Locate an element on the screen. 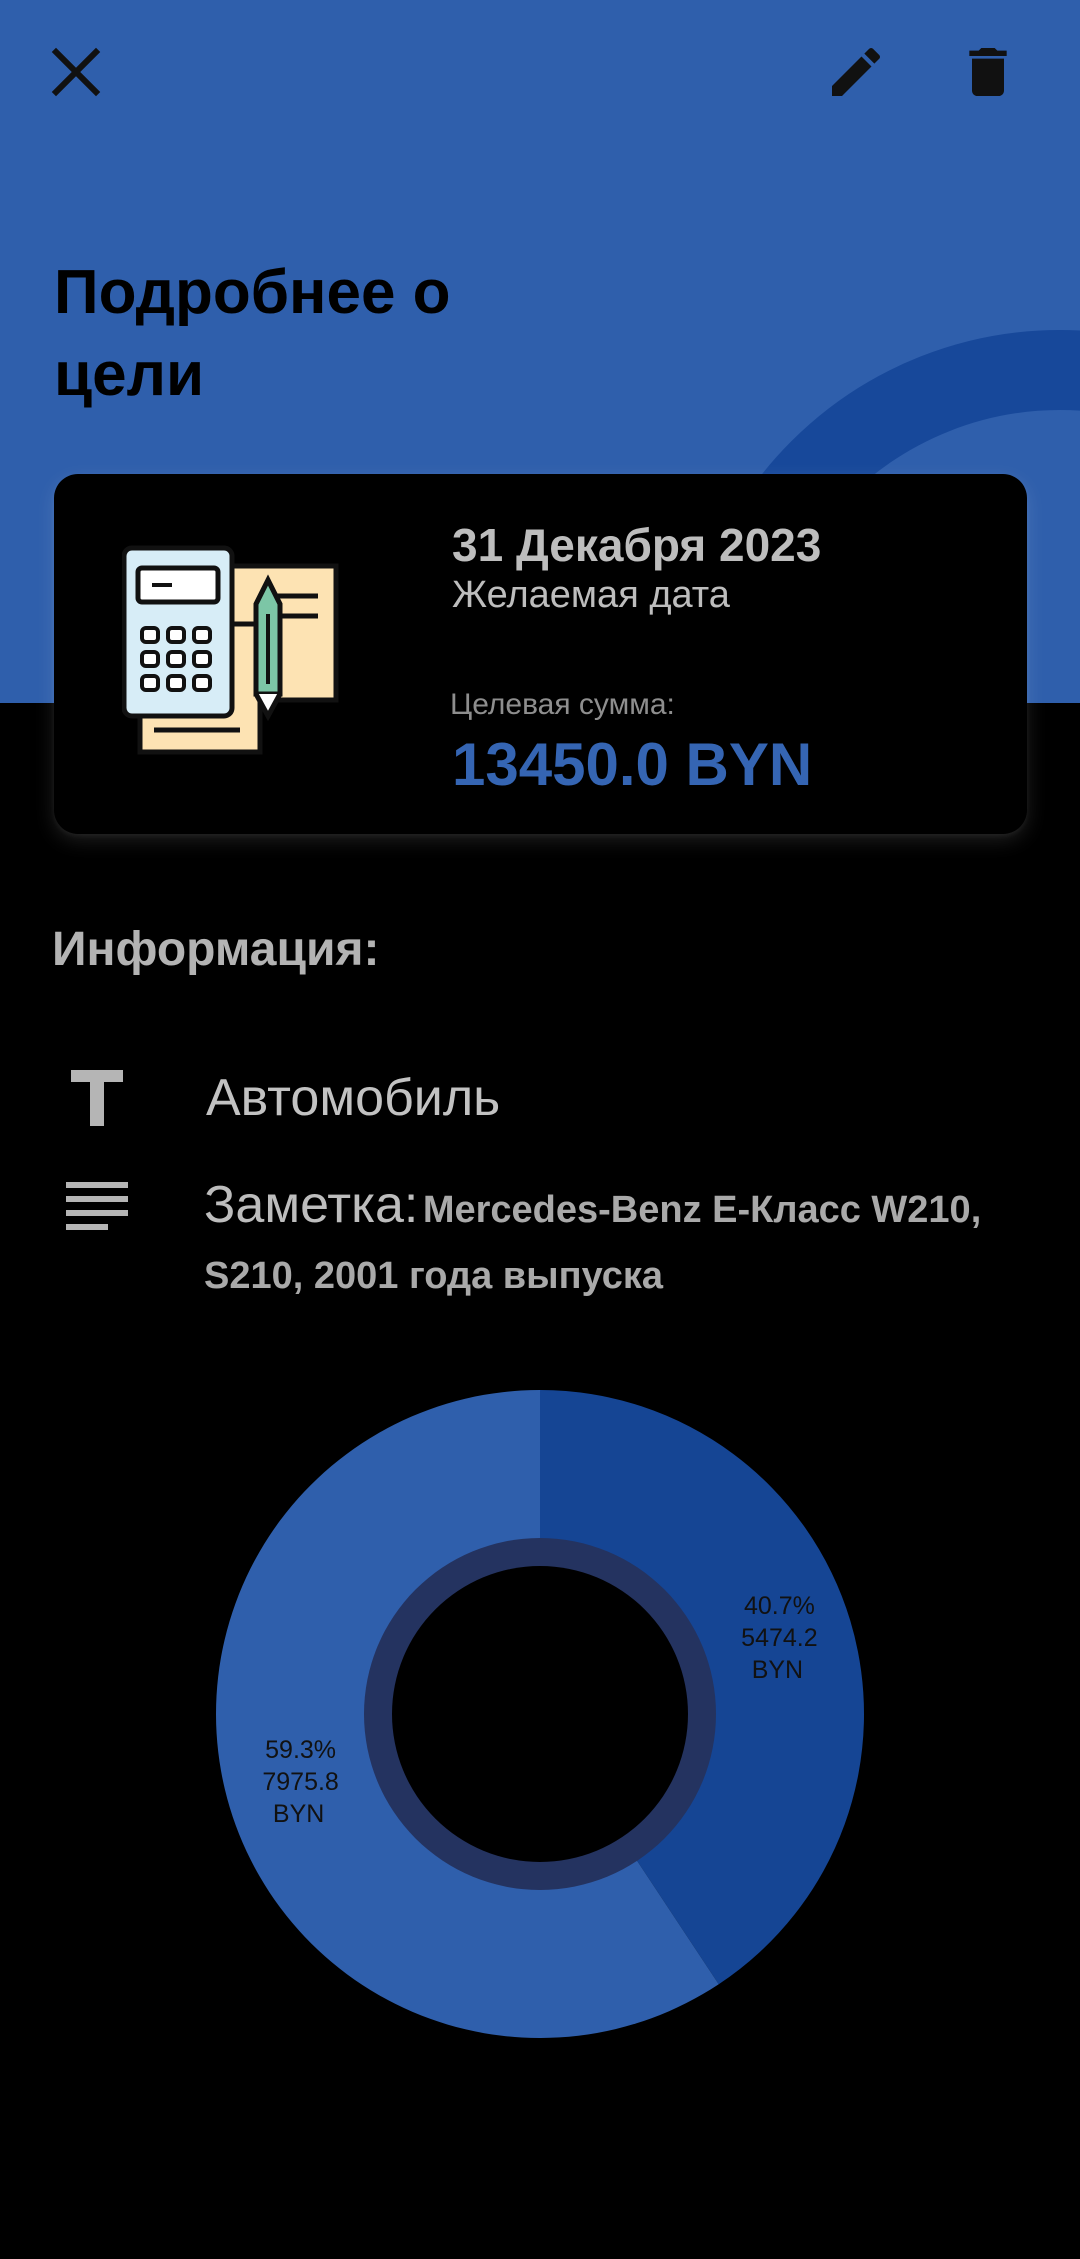  notes-lines-icon is located at coordinates (97, 1205).